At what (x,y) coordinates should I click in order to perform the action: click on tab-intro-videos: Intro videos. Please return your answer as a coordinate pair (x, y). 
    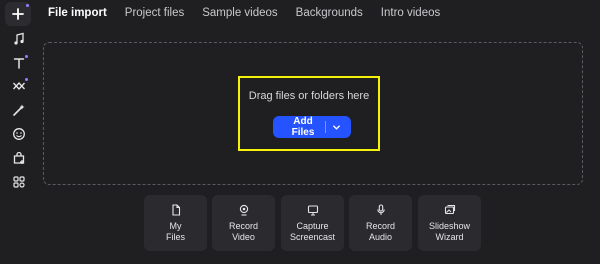
    Looking at the image, I should click on (410, 14).